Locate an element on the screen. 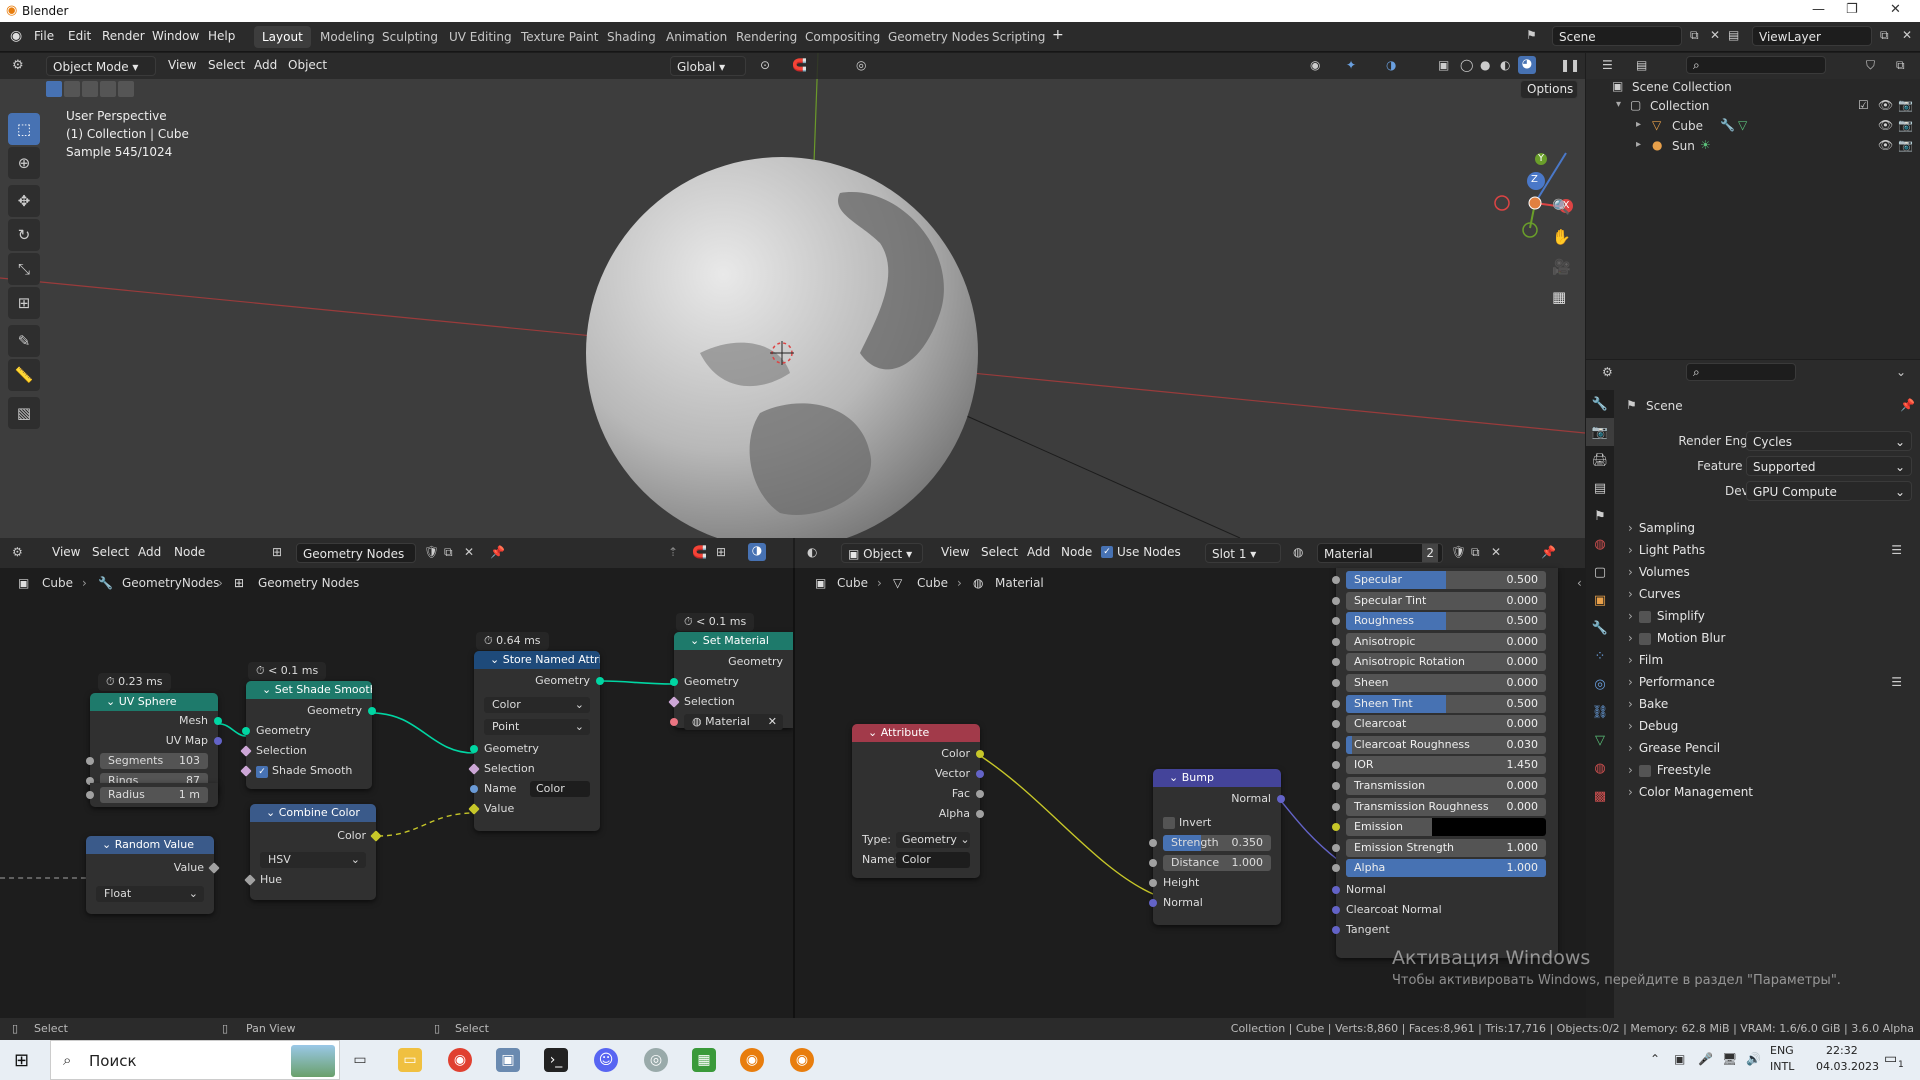 This screenshot has width=1920, height=1080. panel-light-paths: › Light Paths ☰ is located at coordinates (1768, 550).